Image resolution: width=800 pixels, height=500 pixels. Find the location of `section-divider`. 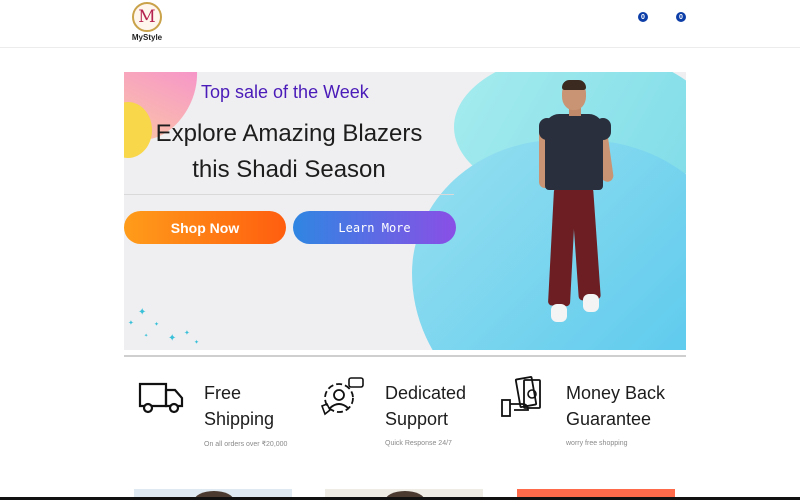

section-divider is located at coordinates (405, 356).